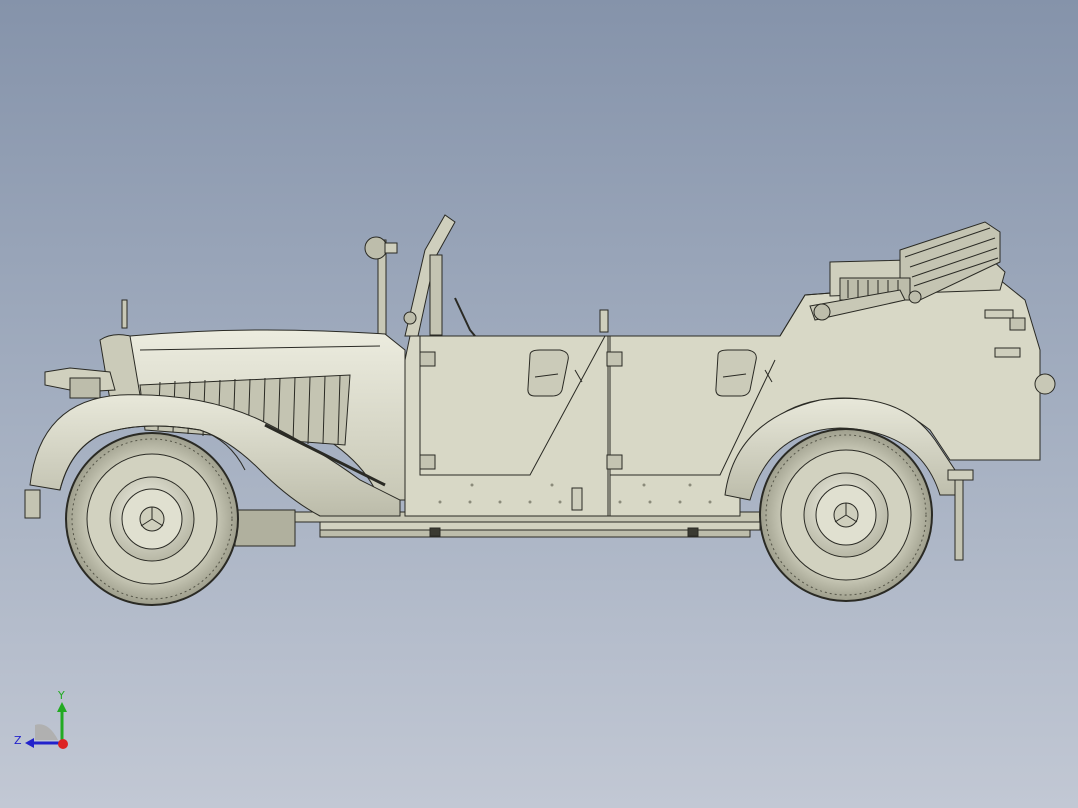 The image size is (1078, 808). What do you see at coordinates (46, 732) in the screenshot?
I see `triad-plane-shade` at bounding box center [46, 732].